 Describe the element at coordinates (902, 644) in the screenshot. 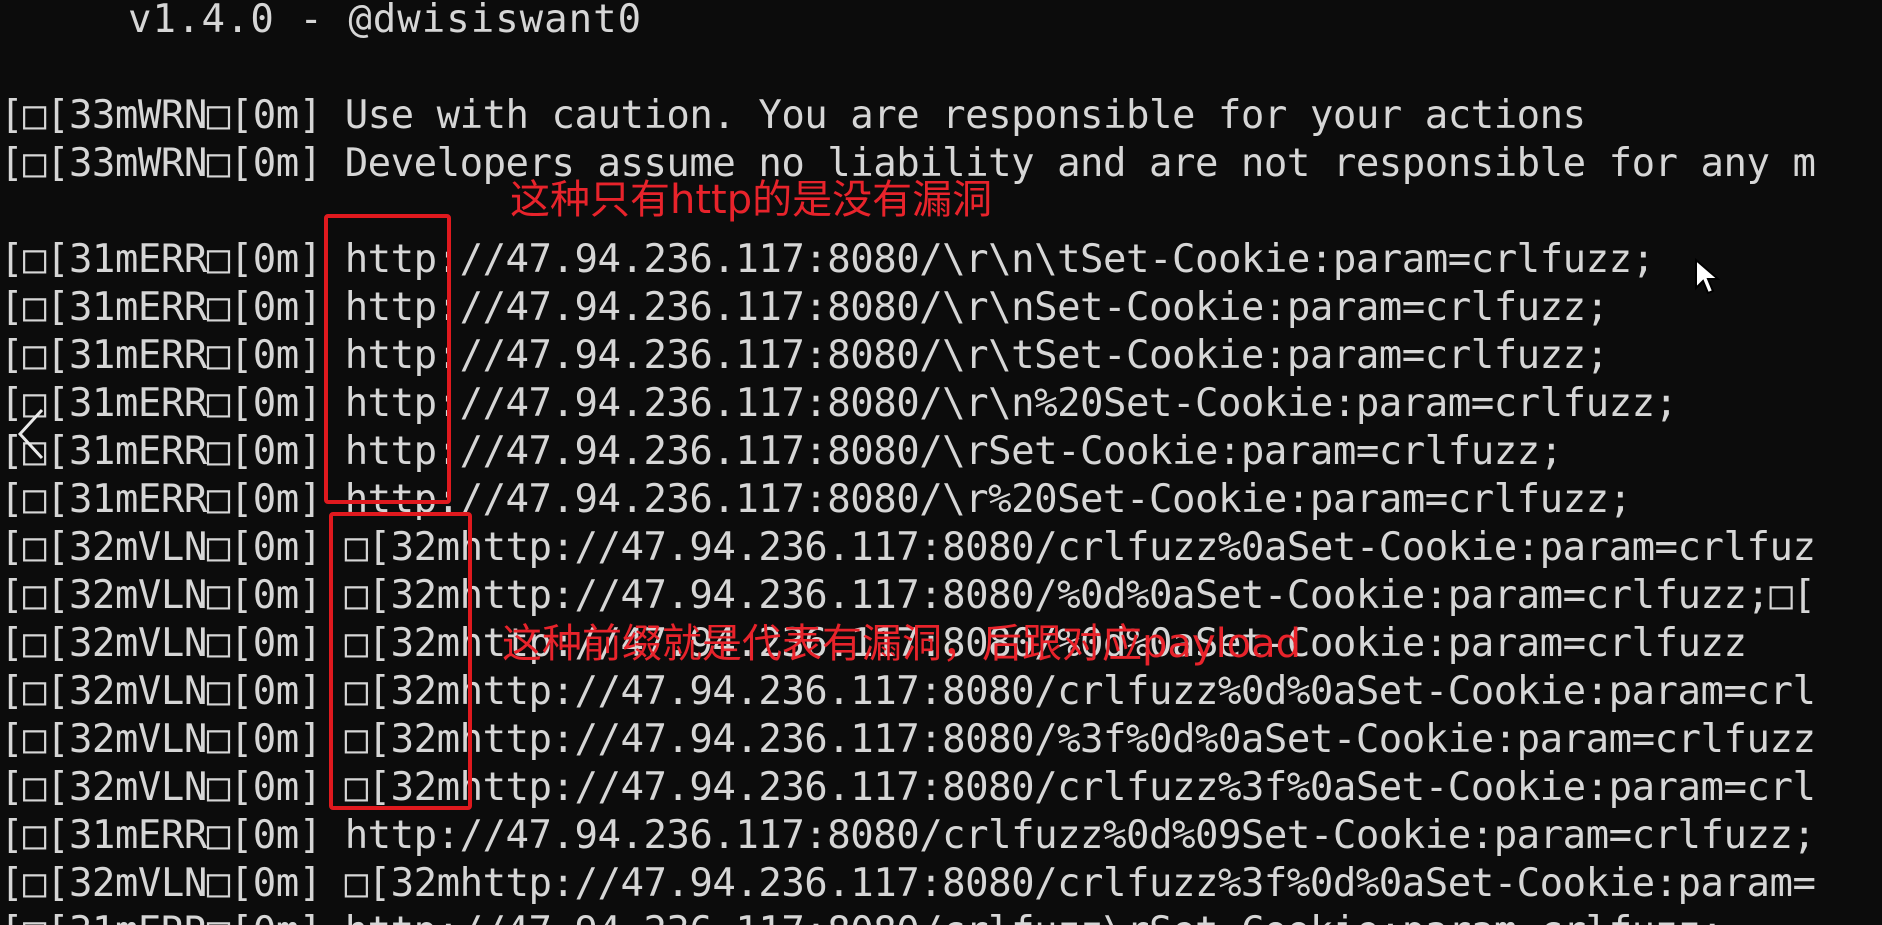

I see `annotation-vuln-prefix: 这种前缀就是代表有漏洞，后跟对应payload` at that location.